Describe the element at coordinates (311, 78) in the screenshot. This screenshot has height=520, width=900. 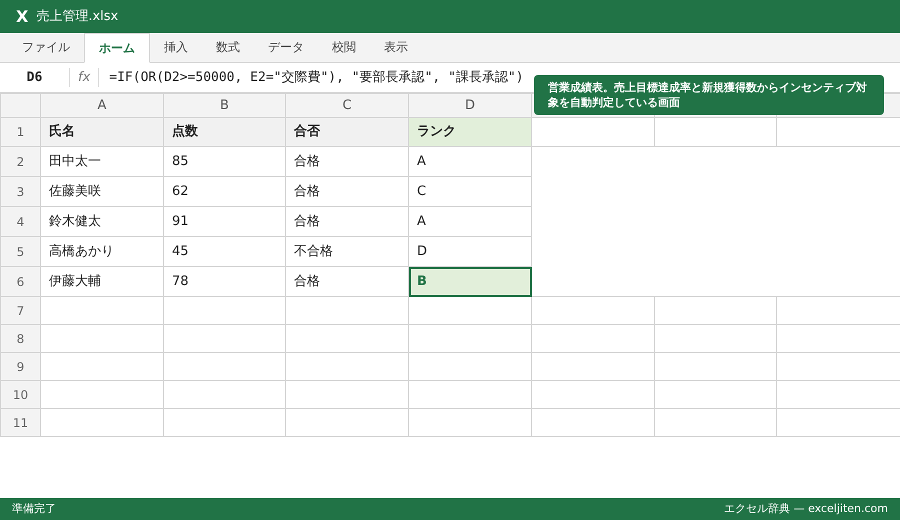
I see `formula-field: =IF(OR(D2>=50000, E2="交際費"), "要部長承認", "課長承認")` at that location.